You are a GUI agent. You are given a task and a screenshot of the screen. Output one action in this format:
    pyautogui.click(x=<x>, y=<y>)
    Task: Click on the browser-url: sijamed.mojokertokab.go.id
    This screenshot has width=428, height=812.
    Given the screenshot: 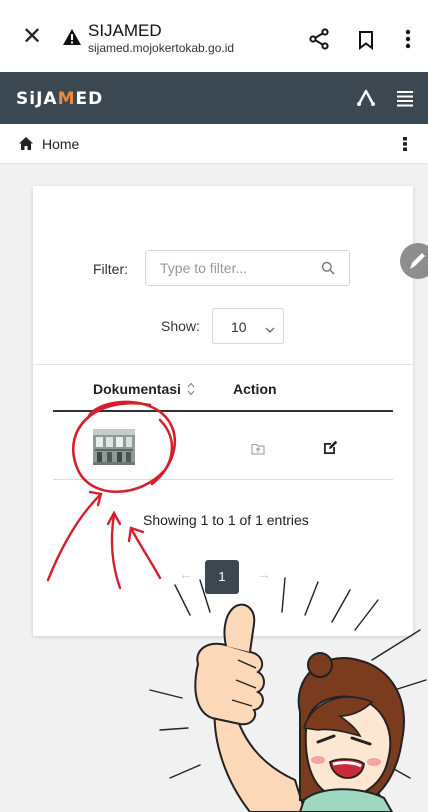 What is the action you would take?
    pyautogui.click(x=161, y=48)
    